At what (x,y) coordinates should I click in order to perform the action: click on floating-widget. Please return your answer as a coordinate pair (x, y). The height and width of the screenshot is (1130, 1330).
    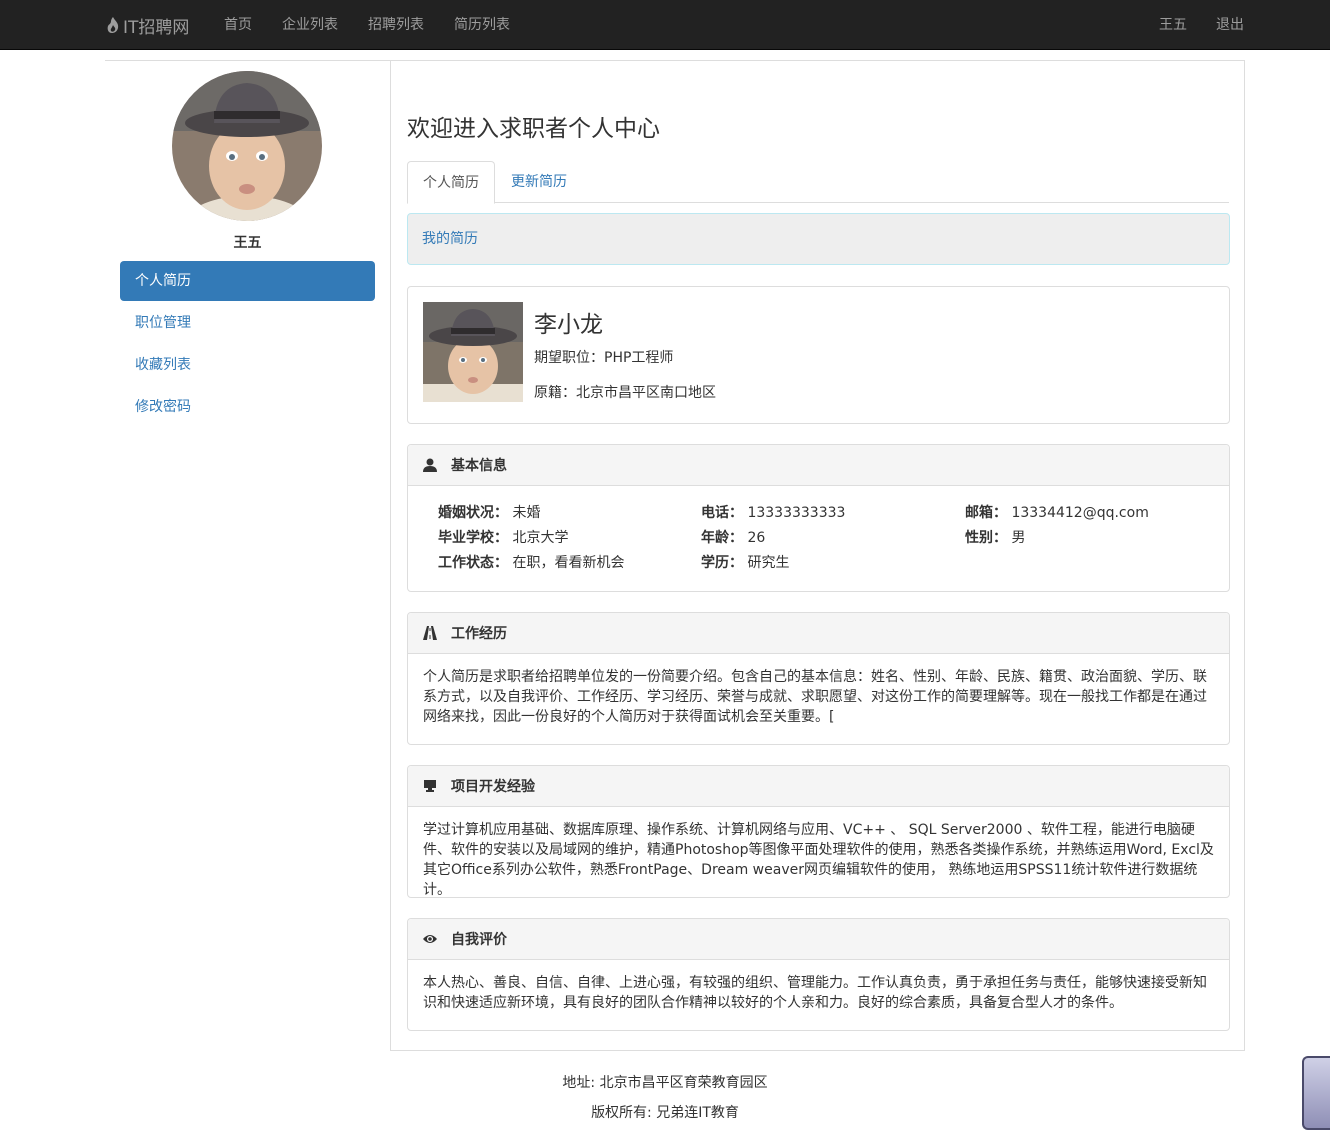
    Looking at the image, I should click on (1316, 1093).